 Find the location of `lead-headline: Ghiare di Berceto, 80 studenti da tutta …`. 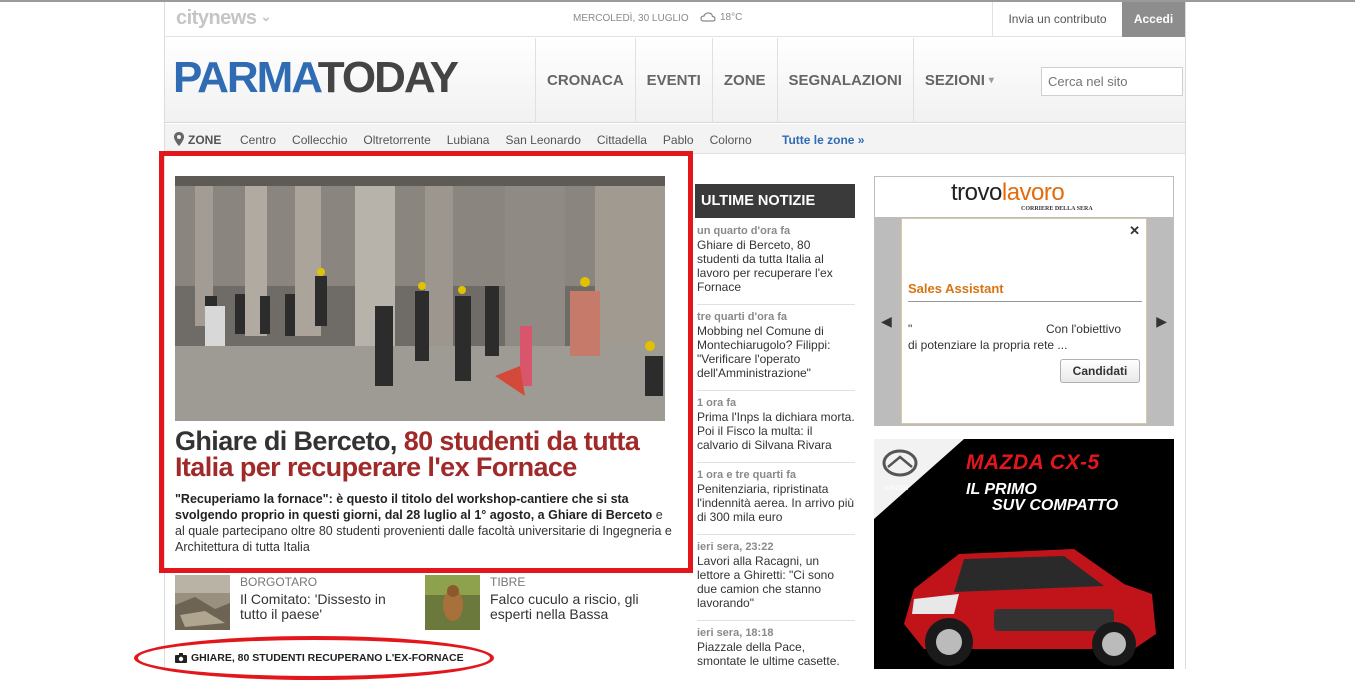

lead-headline: Ghiare di Berceto, 80 studenti da tutta … is located at coordinates (430, 454).